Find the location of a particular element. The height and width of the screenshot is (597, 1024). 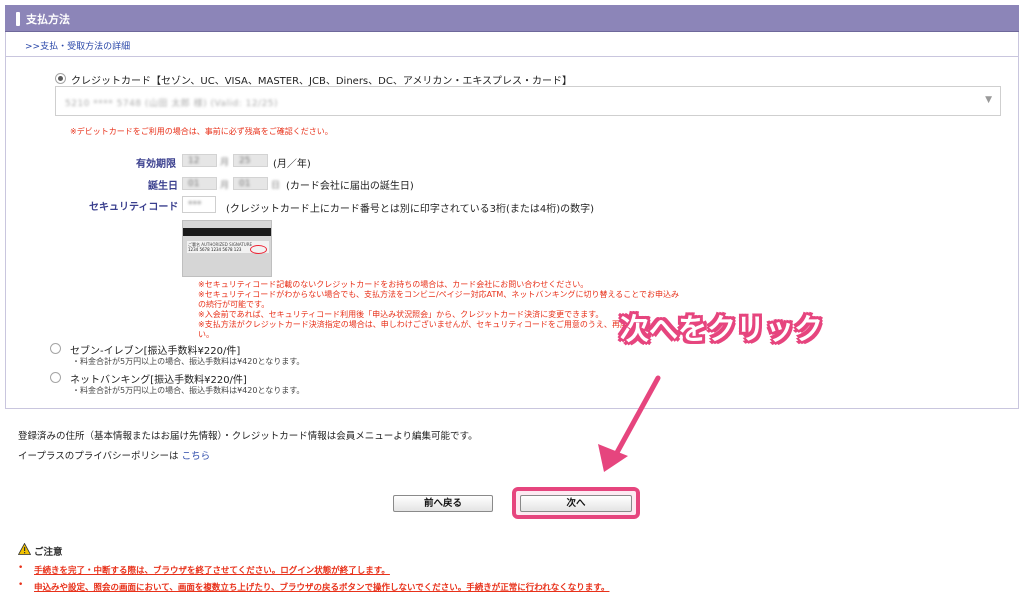

credit-card-radio is located at coordinates (60, 78).